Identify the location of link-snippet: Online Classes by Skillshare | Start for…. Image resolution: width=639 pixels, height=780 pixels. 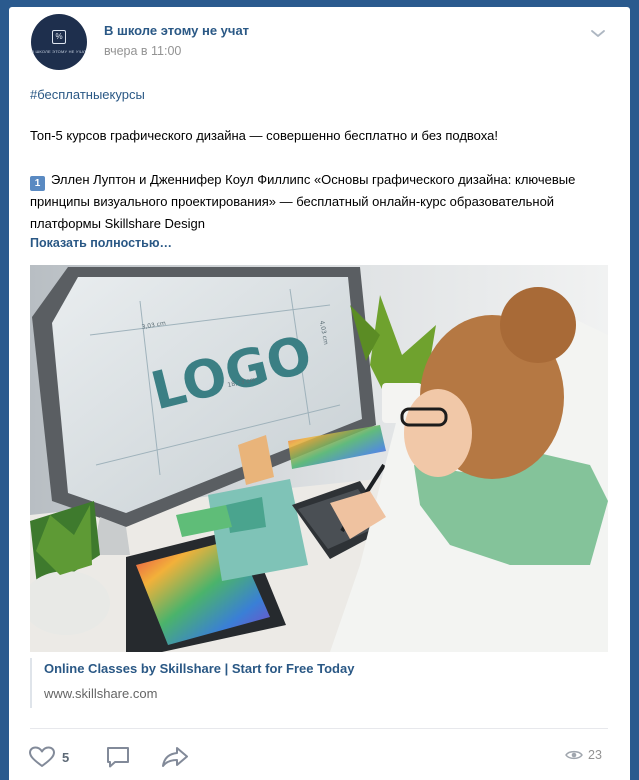
(192, 683).